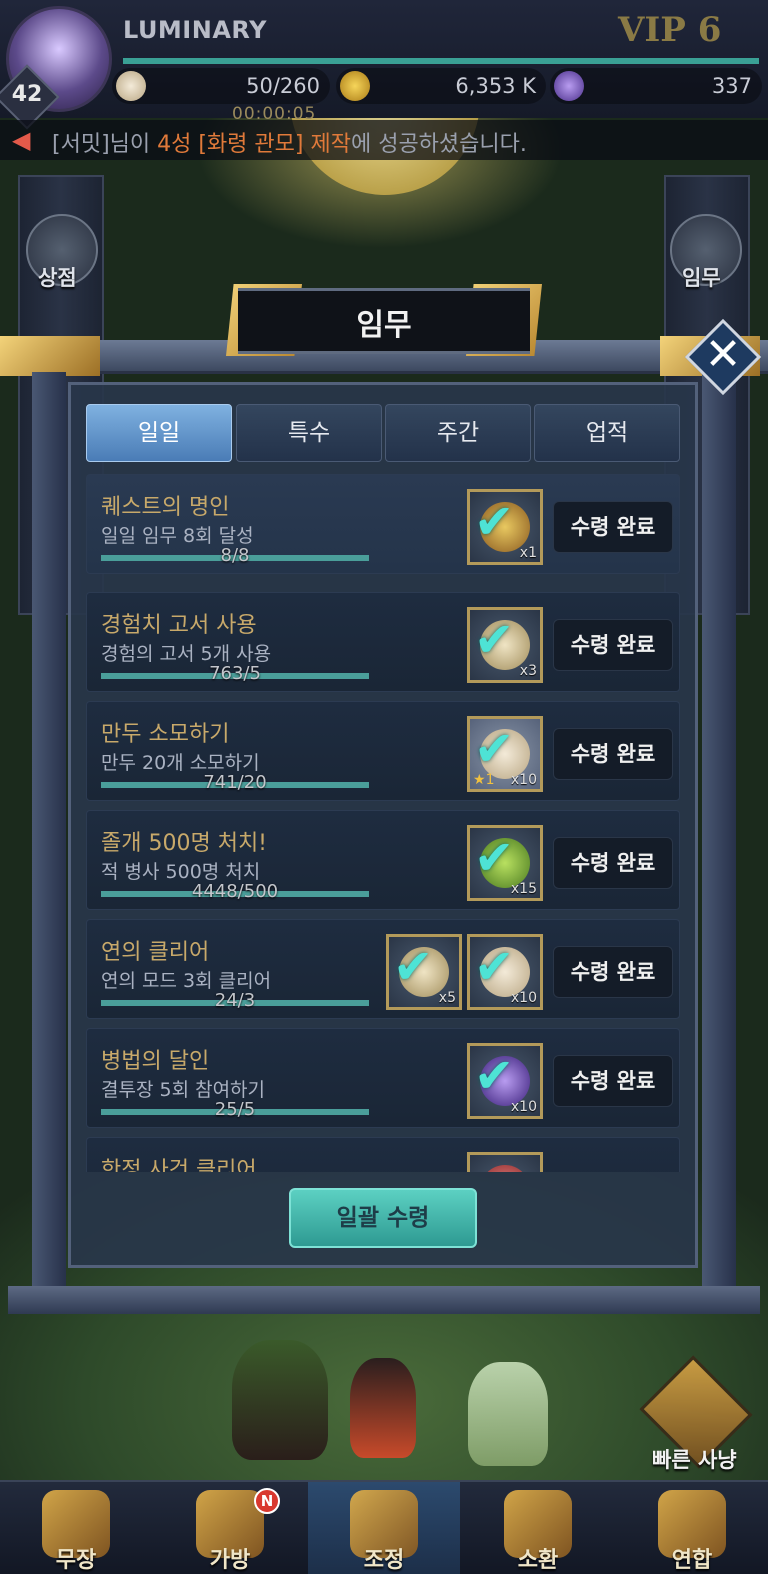 The width and height of the screenshot is (768, 1574). Describe the element at coordinates (384, 1300) in the screenshot. I see `frame-base` at that location.